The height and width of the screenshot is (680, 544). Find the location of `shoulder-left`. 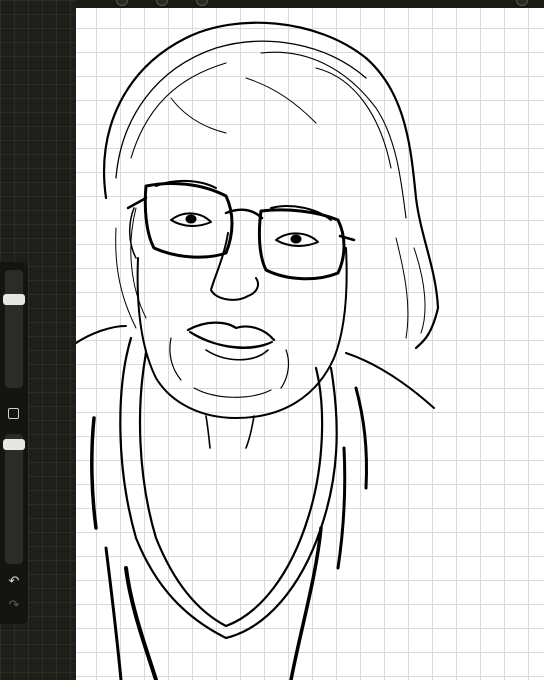

shoulder-left is located at coordinates (101, 334).